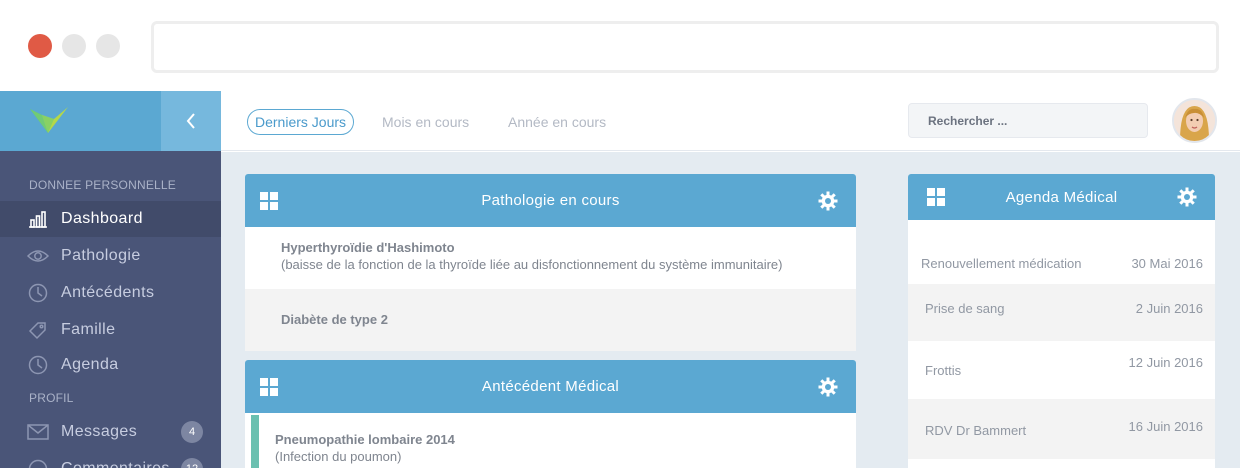 Image resolution: width=1240 pixels, height=468 pixels. What do you see at coordinates (685, 47) in the screenshot?
I see `address-bar` at bounding box center [685, 47].